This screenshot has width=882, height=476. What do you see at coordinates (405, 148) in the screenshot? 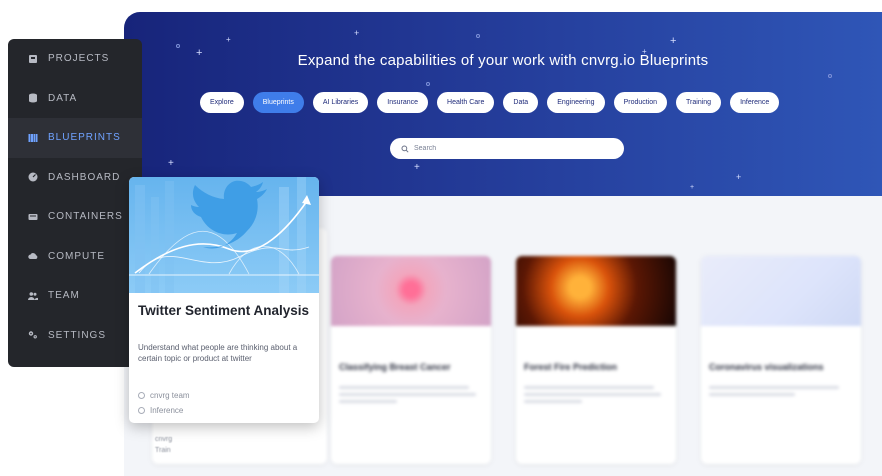
I see `search-icon` at bounding box center [405, 148].